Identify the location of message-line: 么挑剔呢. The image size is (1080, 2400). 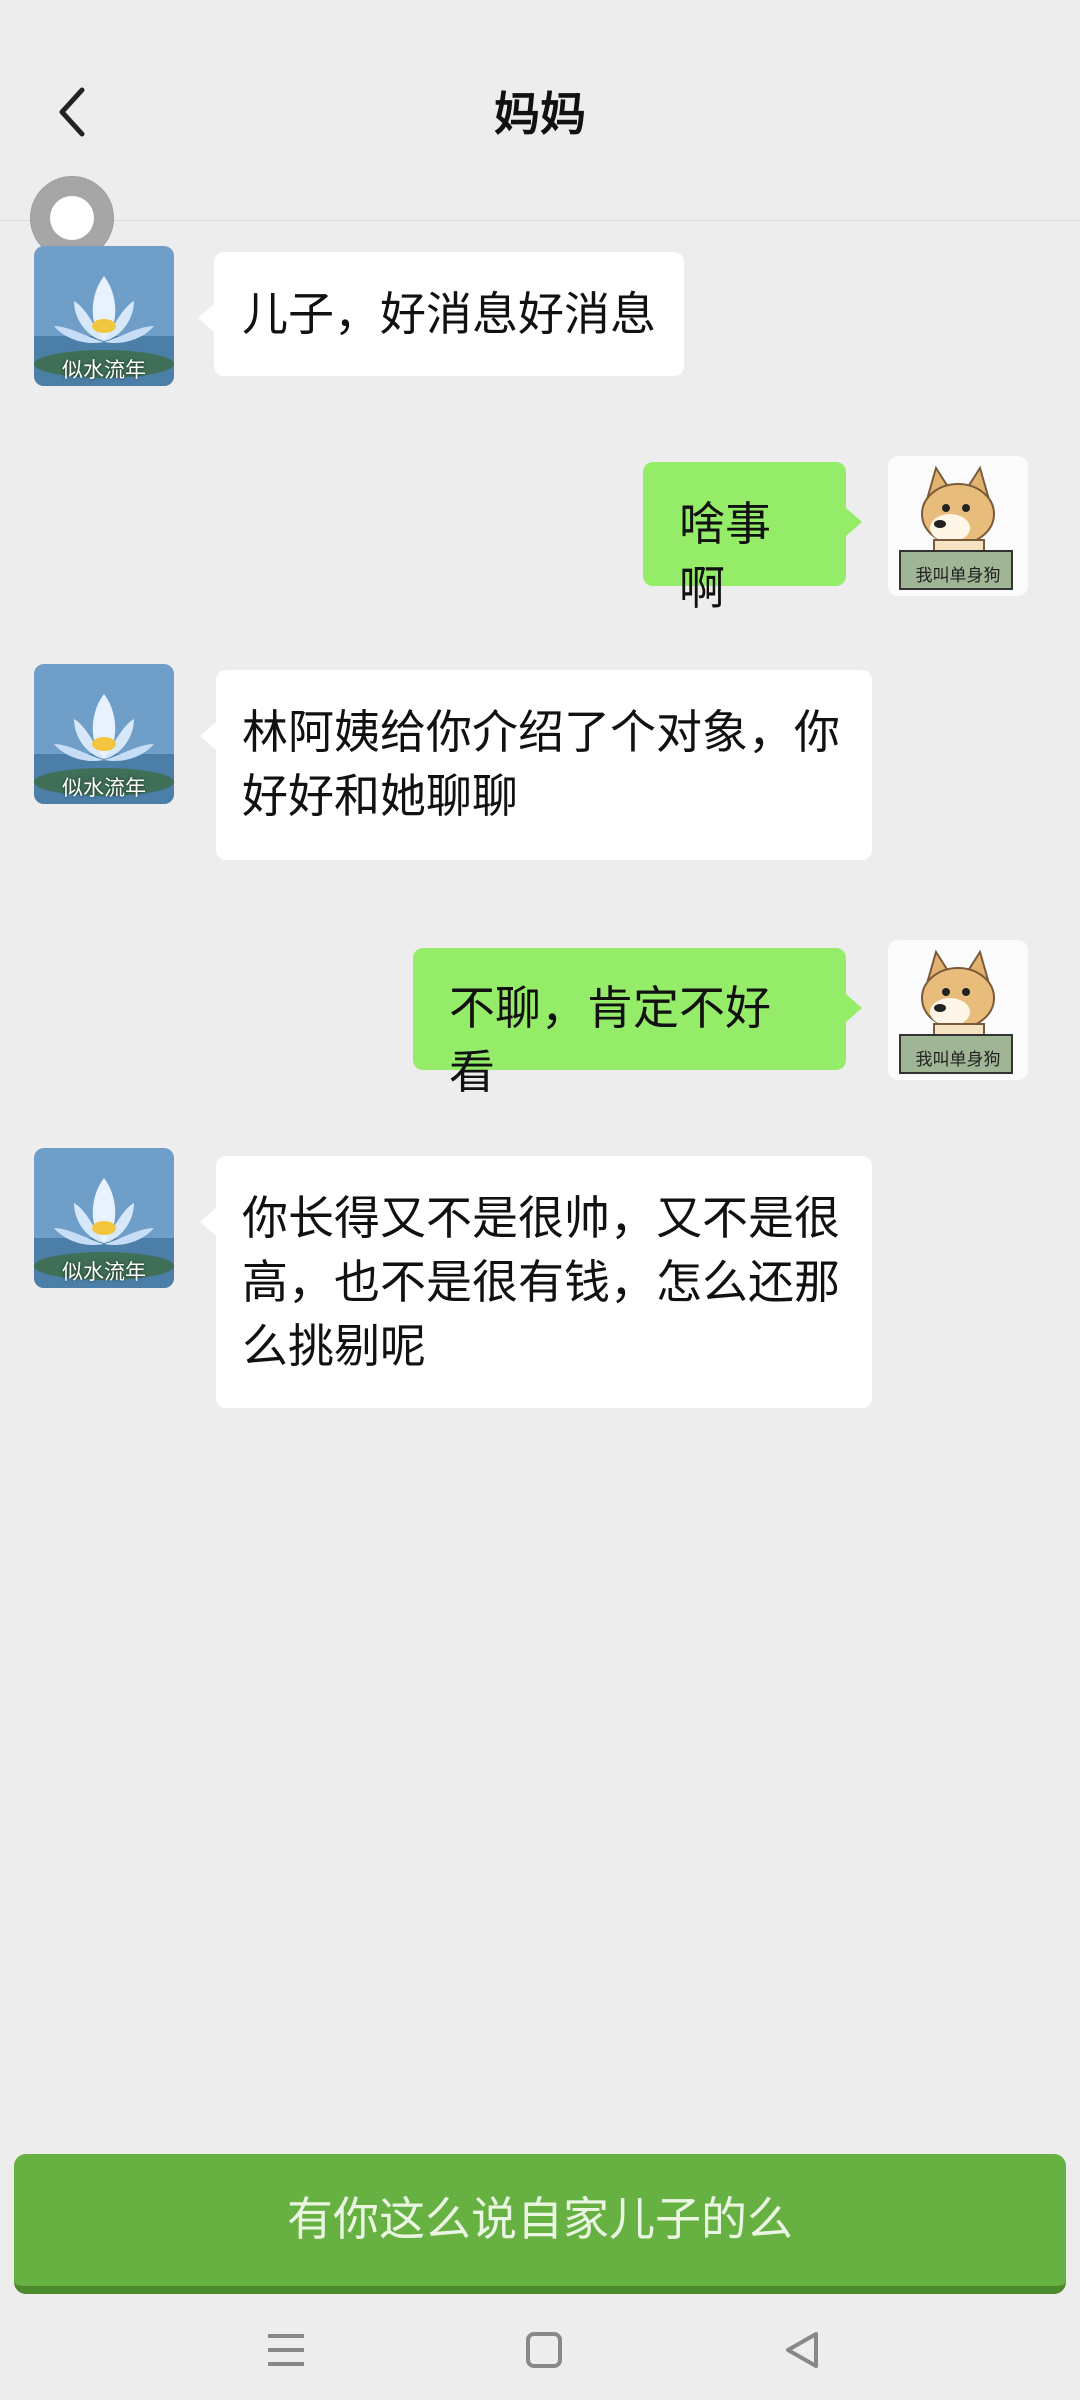
(334, 1346).